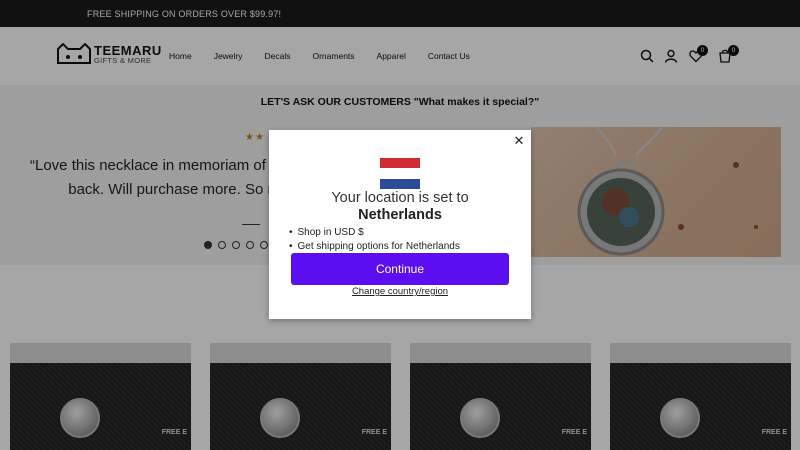 This screenshot has width=800, height=450. I want to click on benefit-currency: Shop in USD $, so click(374, 233).